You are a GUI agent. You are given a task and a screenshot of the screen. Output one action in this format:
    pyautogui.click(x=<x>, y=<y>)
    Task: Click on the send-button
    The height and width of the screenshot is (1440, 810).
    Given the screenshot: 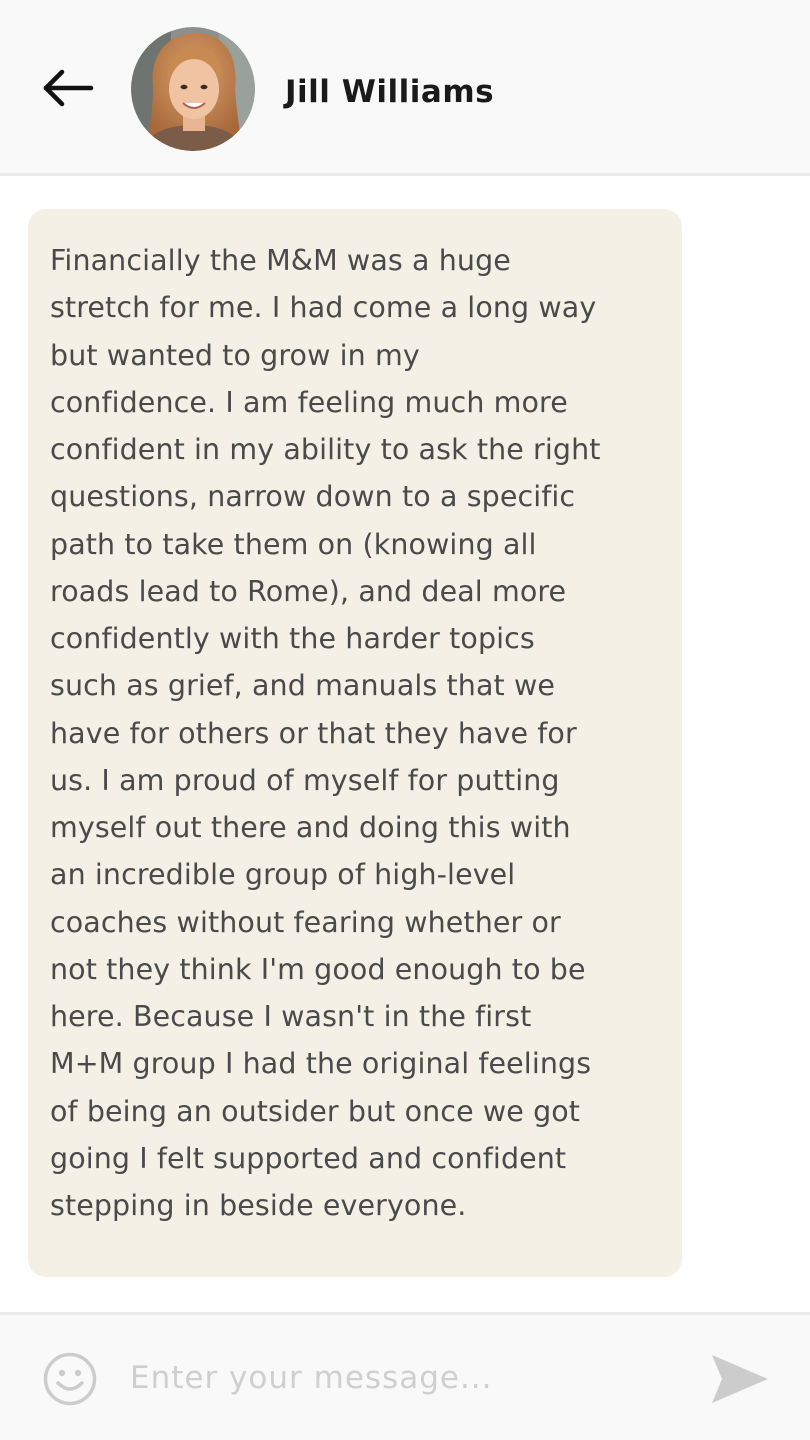 What is the action you would take?
    pyautogui.click(x=740, y=1379)
    